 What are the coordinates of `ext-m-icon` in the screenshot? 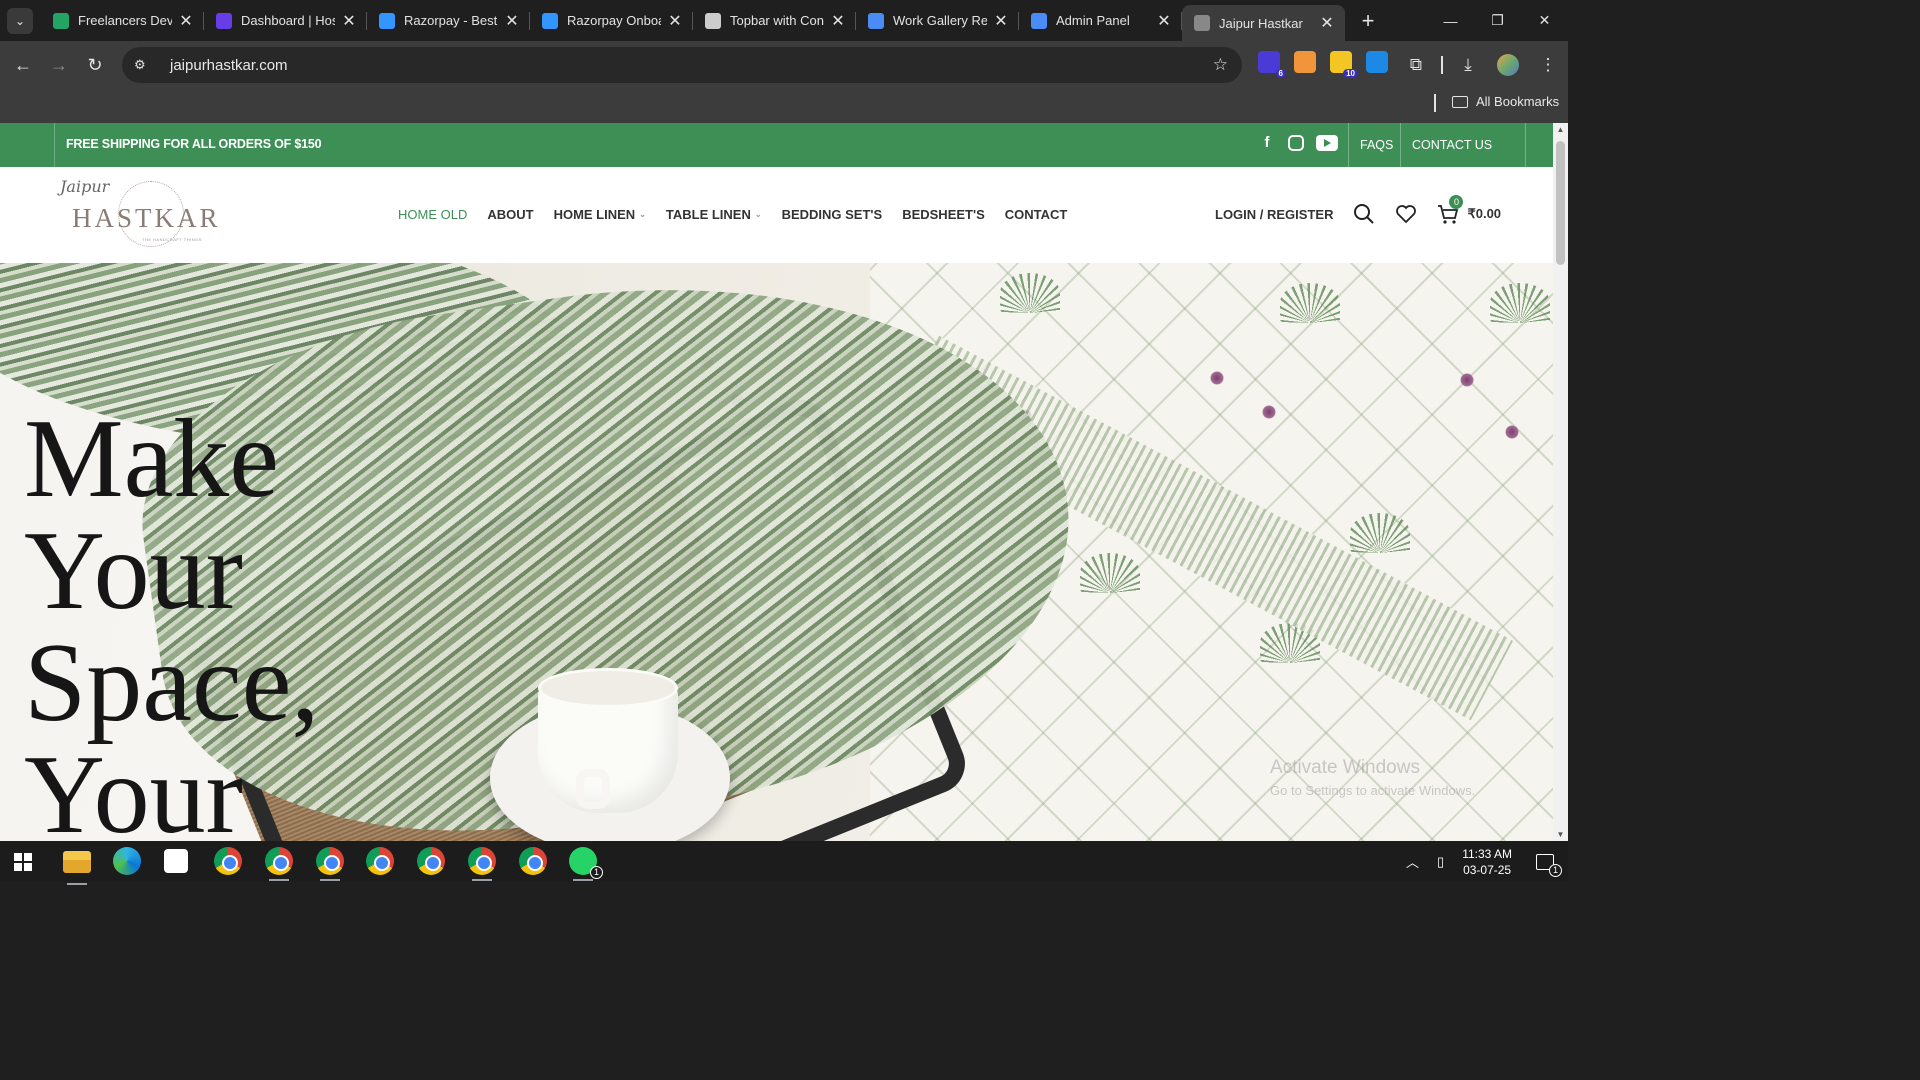 It's located at (1377, 62).